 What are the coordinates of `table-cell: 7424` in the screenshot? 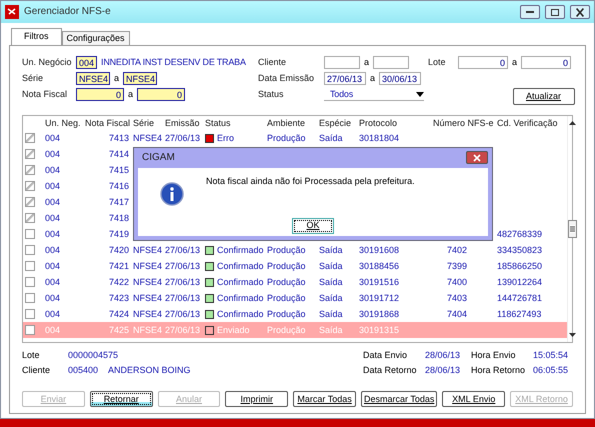 It's located at (118, 313).